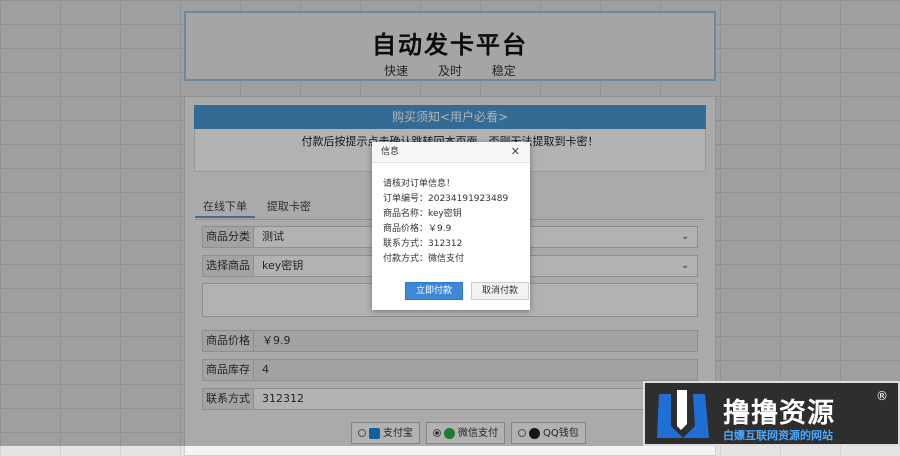  Describe the element at coordinates (683, 414) in the screenshot. I see `logo-mark-icon` at that location.